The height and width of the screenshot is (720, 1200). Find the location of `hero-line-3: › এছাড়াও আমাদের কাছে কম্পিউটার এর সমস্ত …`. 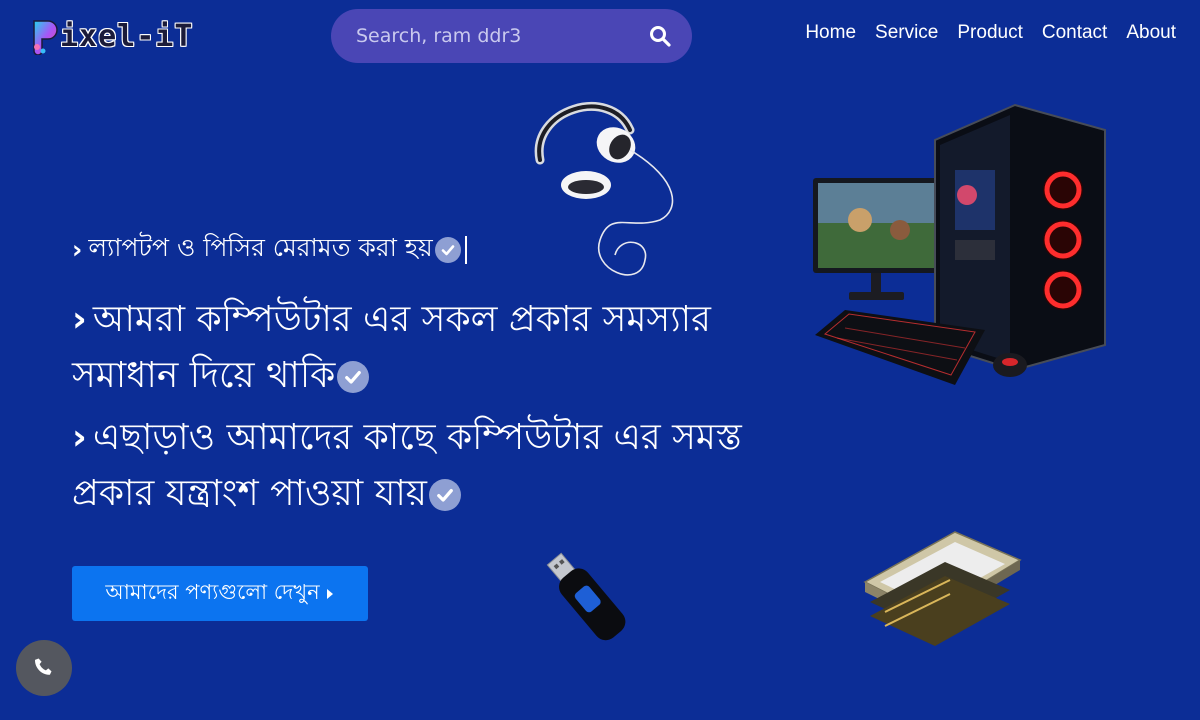

hero-line-3: › এছাড়াও আমাদের কাছে কম্পিউটার এর সমস্ত … is located at coordinates (432, 466).